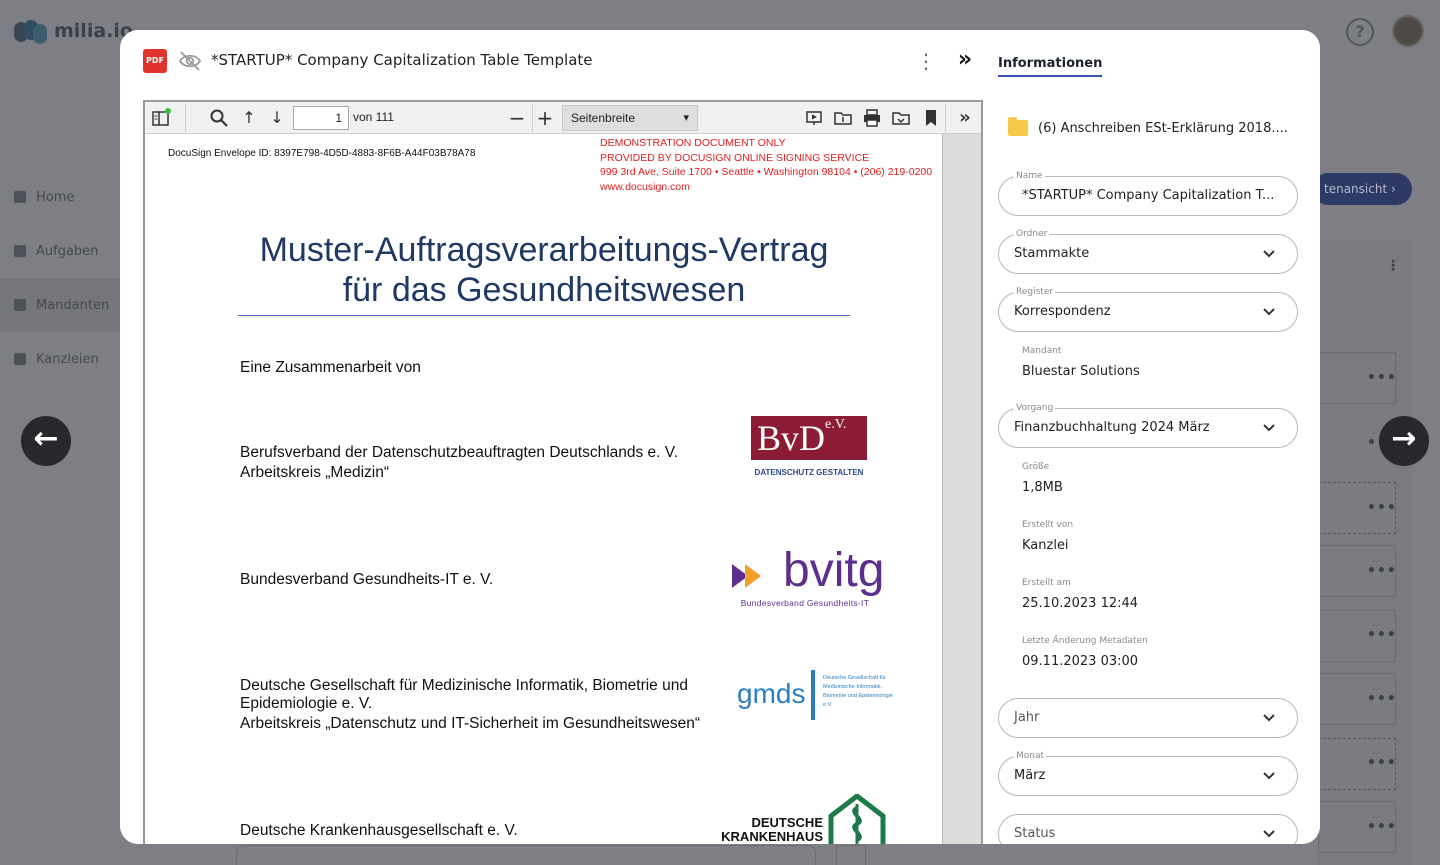 This screenshot has width=1440, height=865. What do you see at coordinates (277, 118) in the screenshot?
I see `arrow-down-icon: ↓` at bounding box center [277, 118].